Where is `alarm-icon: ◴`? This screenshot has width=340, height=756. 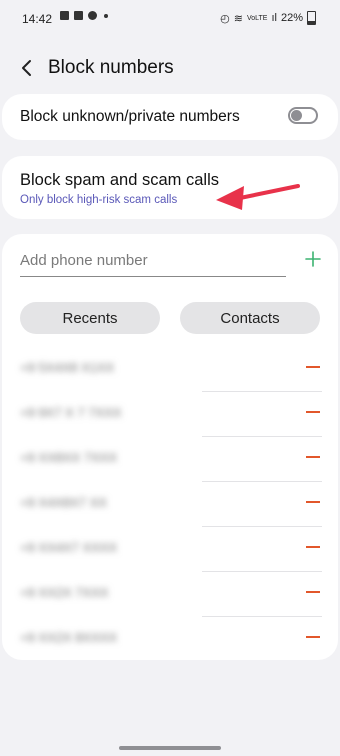
alarm-icon: ◴ is located at coordinates (225, 18).